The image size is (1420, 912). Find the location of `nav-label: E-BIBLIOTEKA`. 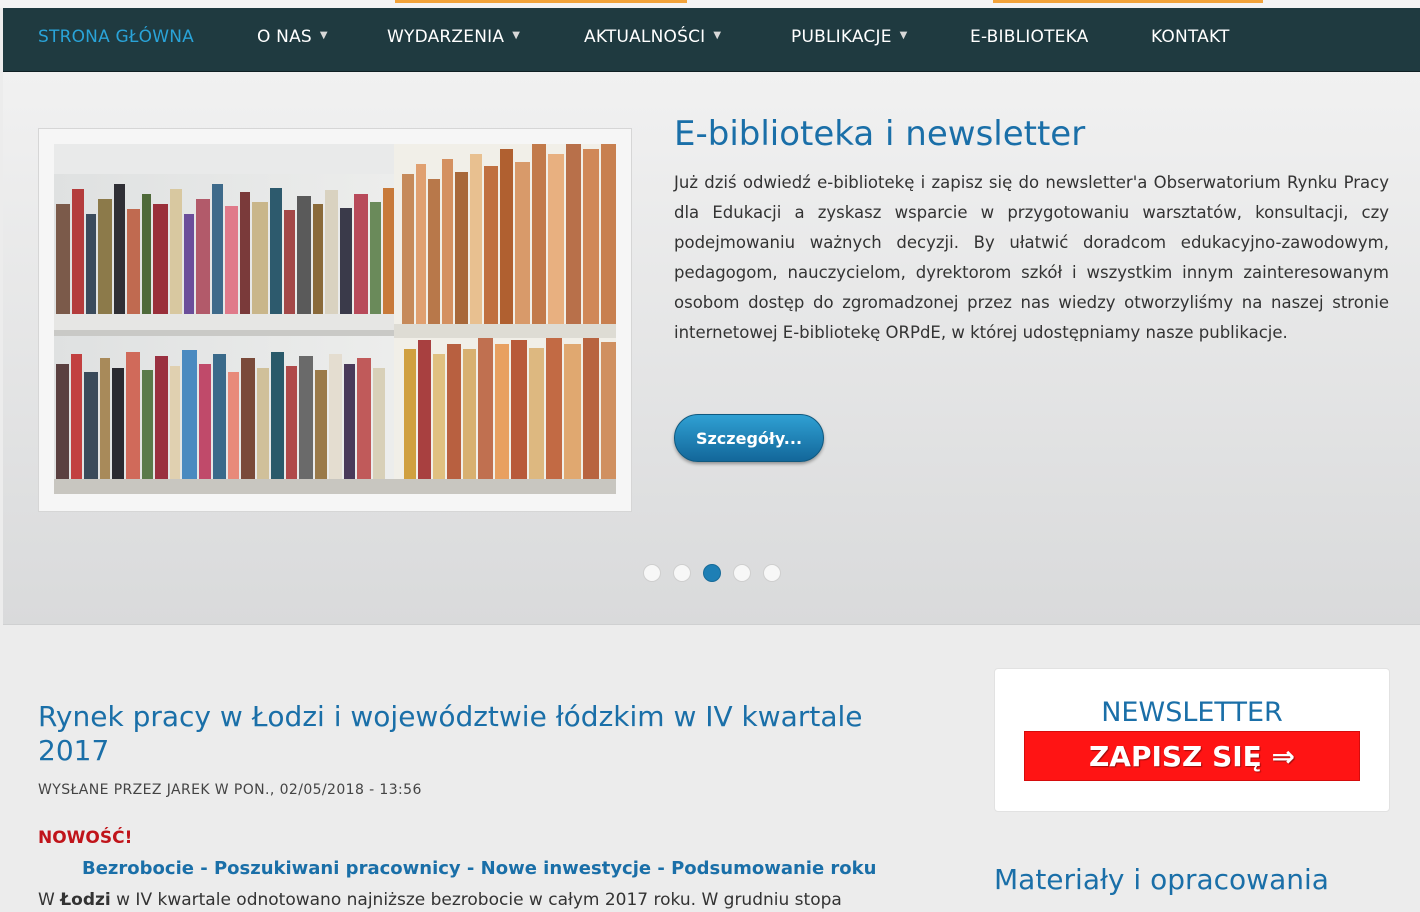

nav-label: E-BIBLIOTEKA is located at coordinates (1029, 37).